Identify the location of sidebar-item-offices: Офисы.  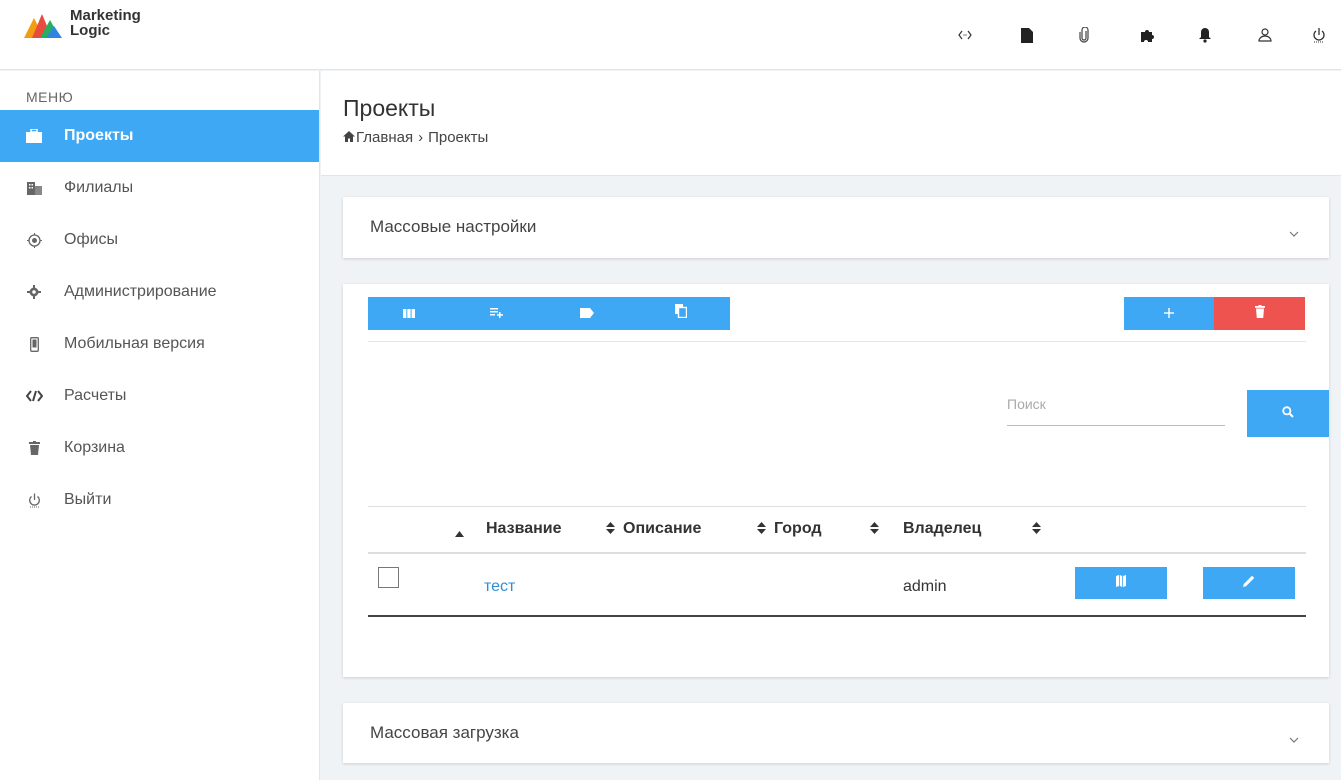
(159, 240).